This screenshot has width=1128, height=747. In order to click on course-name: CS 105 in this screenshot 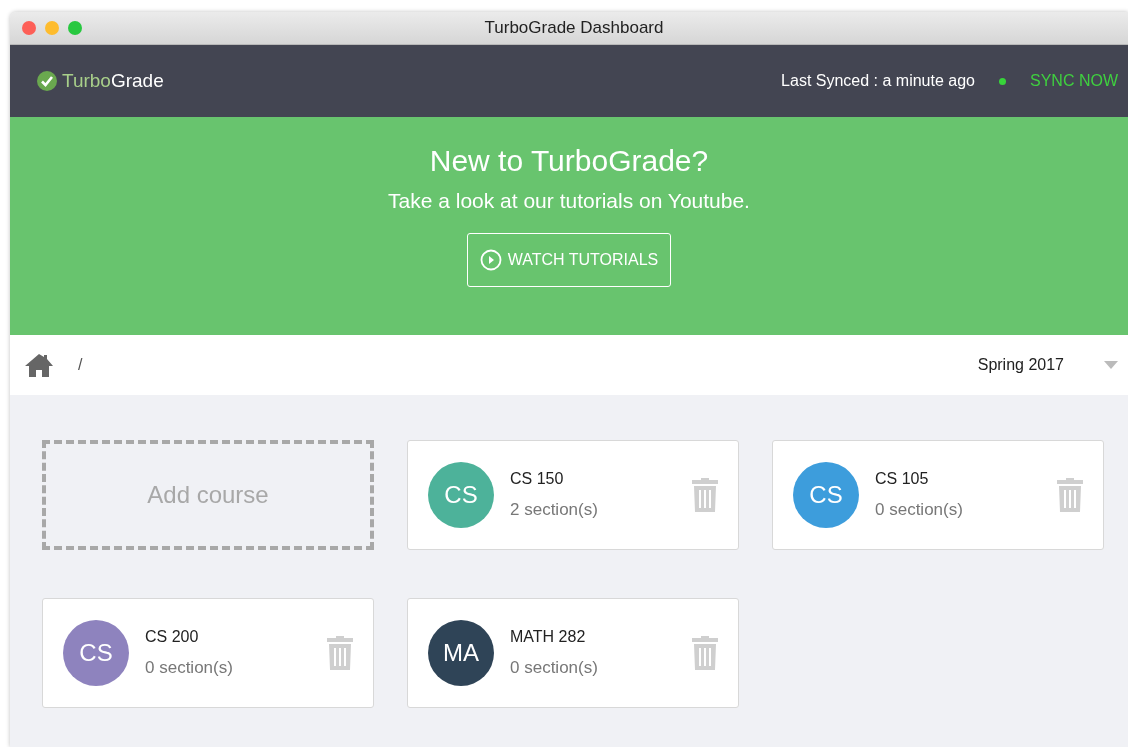, I will do `click(902, 479)`.